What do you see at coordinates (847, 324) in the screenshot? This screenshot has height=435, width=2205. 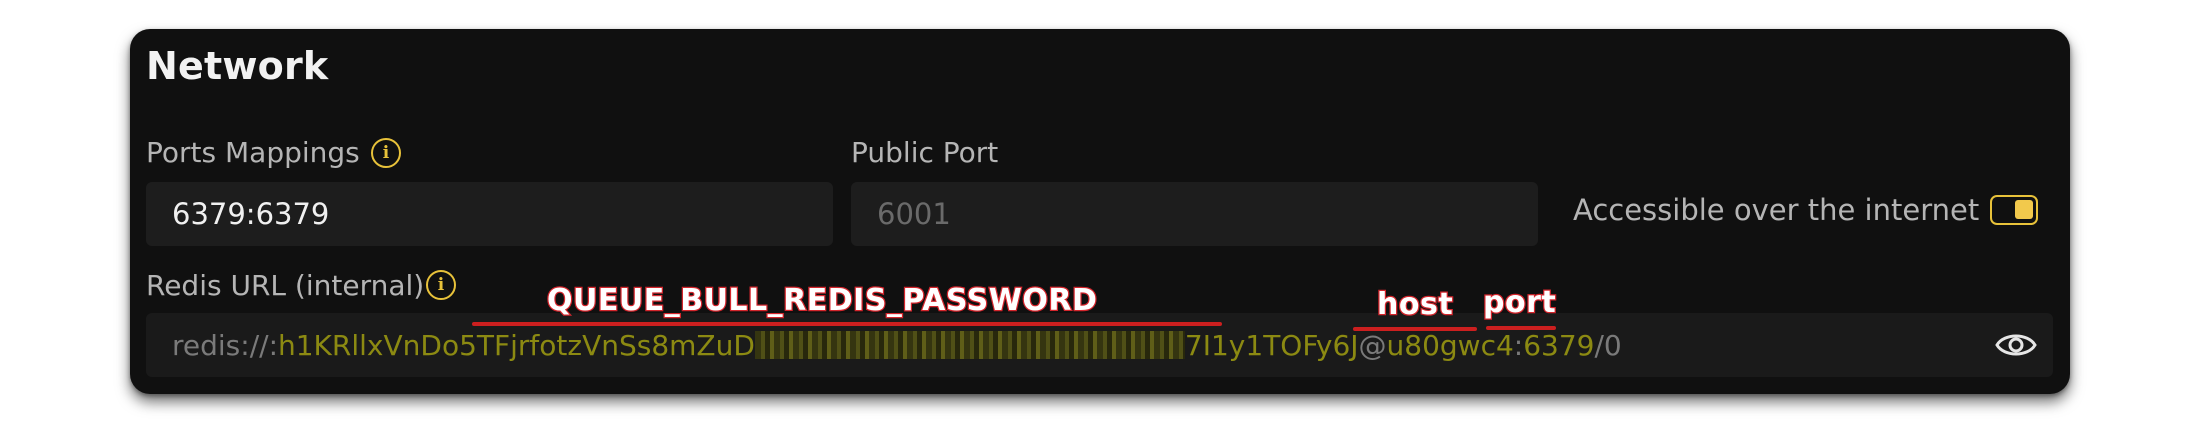 I see `annotation-password-underline` at bounding box center [847, 324].